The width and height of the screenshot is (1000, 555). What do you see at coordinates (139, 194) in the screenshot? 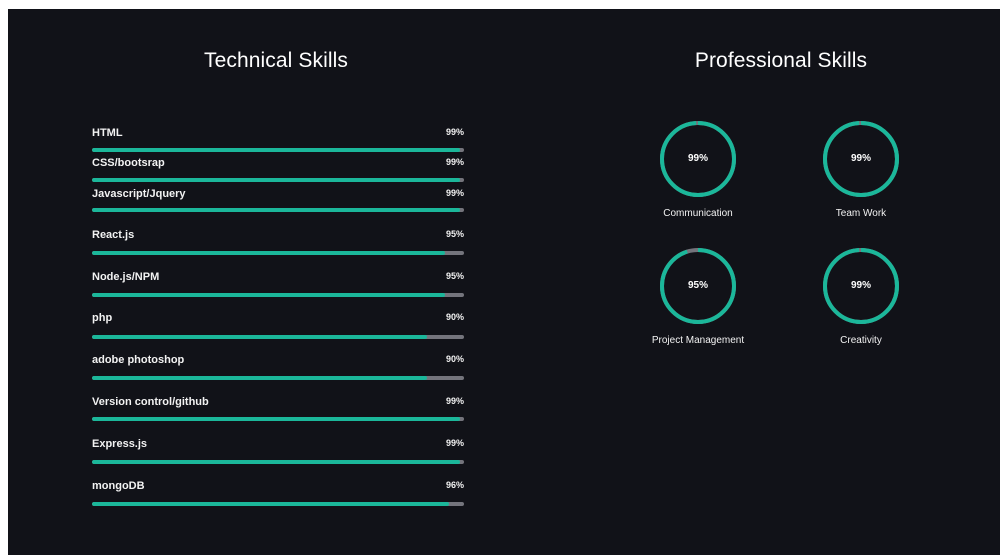
I see `skill-name: Javascript/Jquery` at bounding box center [139, 194].